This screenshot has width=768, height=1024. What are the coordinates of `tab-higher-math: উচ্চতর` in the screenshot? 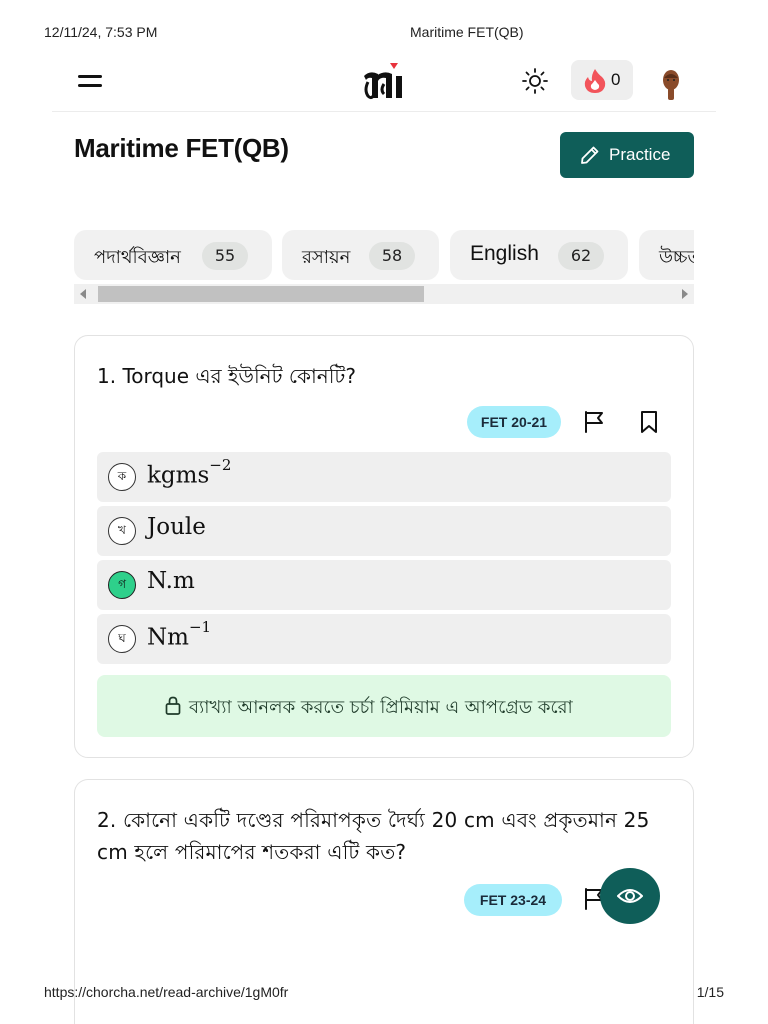 It's located at (666, 255).